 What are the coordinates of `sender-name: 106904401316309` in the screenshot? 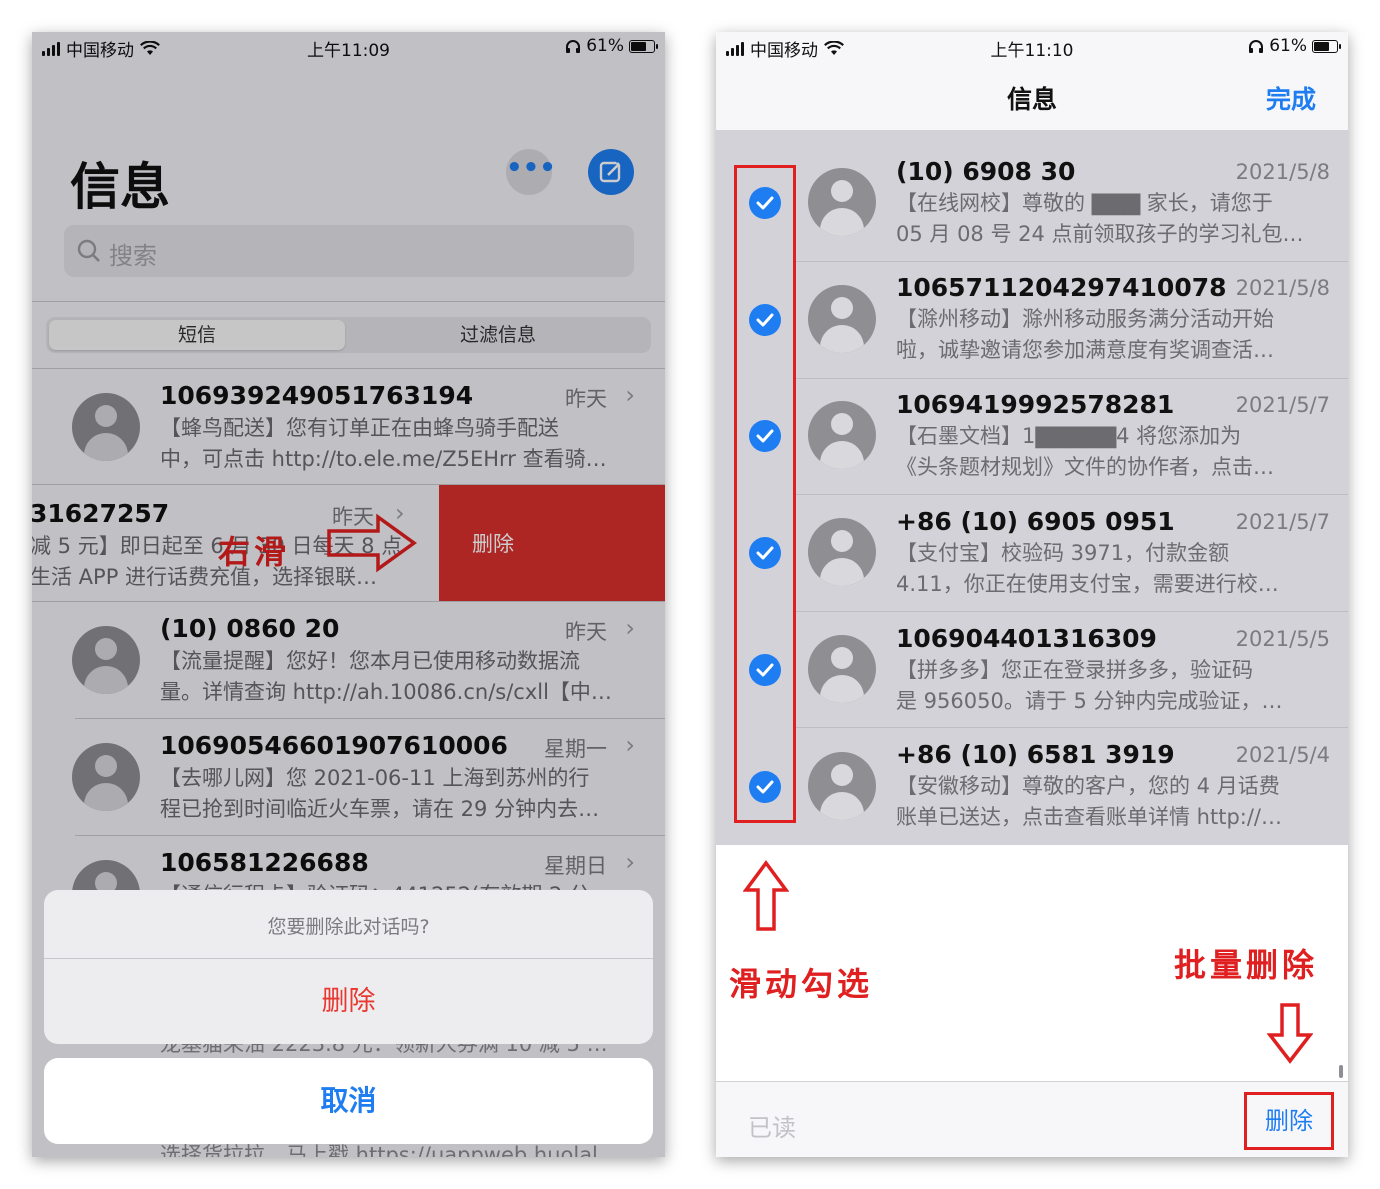 It's located at (1026, 638).